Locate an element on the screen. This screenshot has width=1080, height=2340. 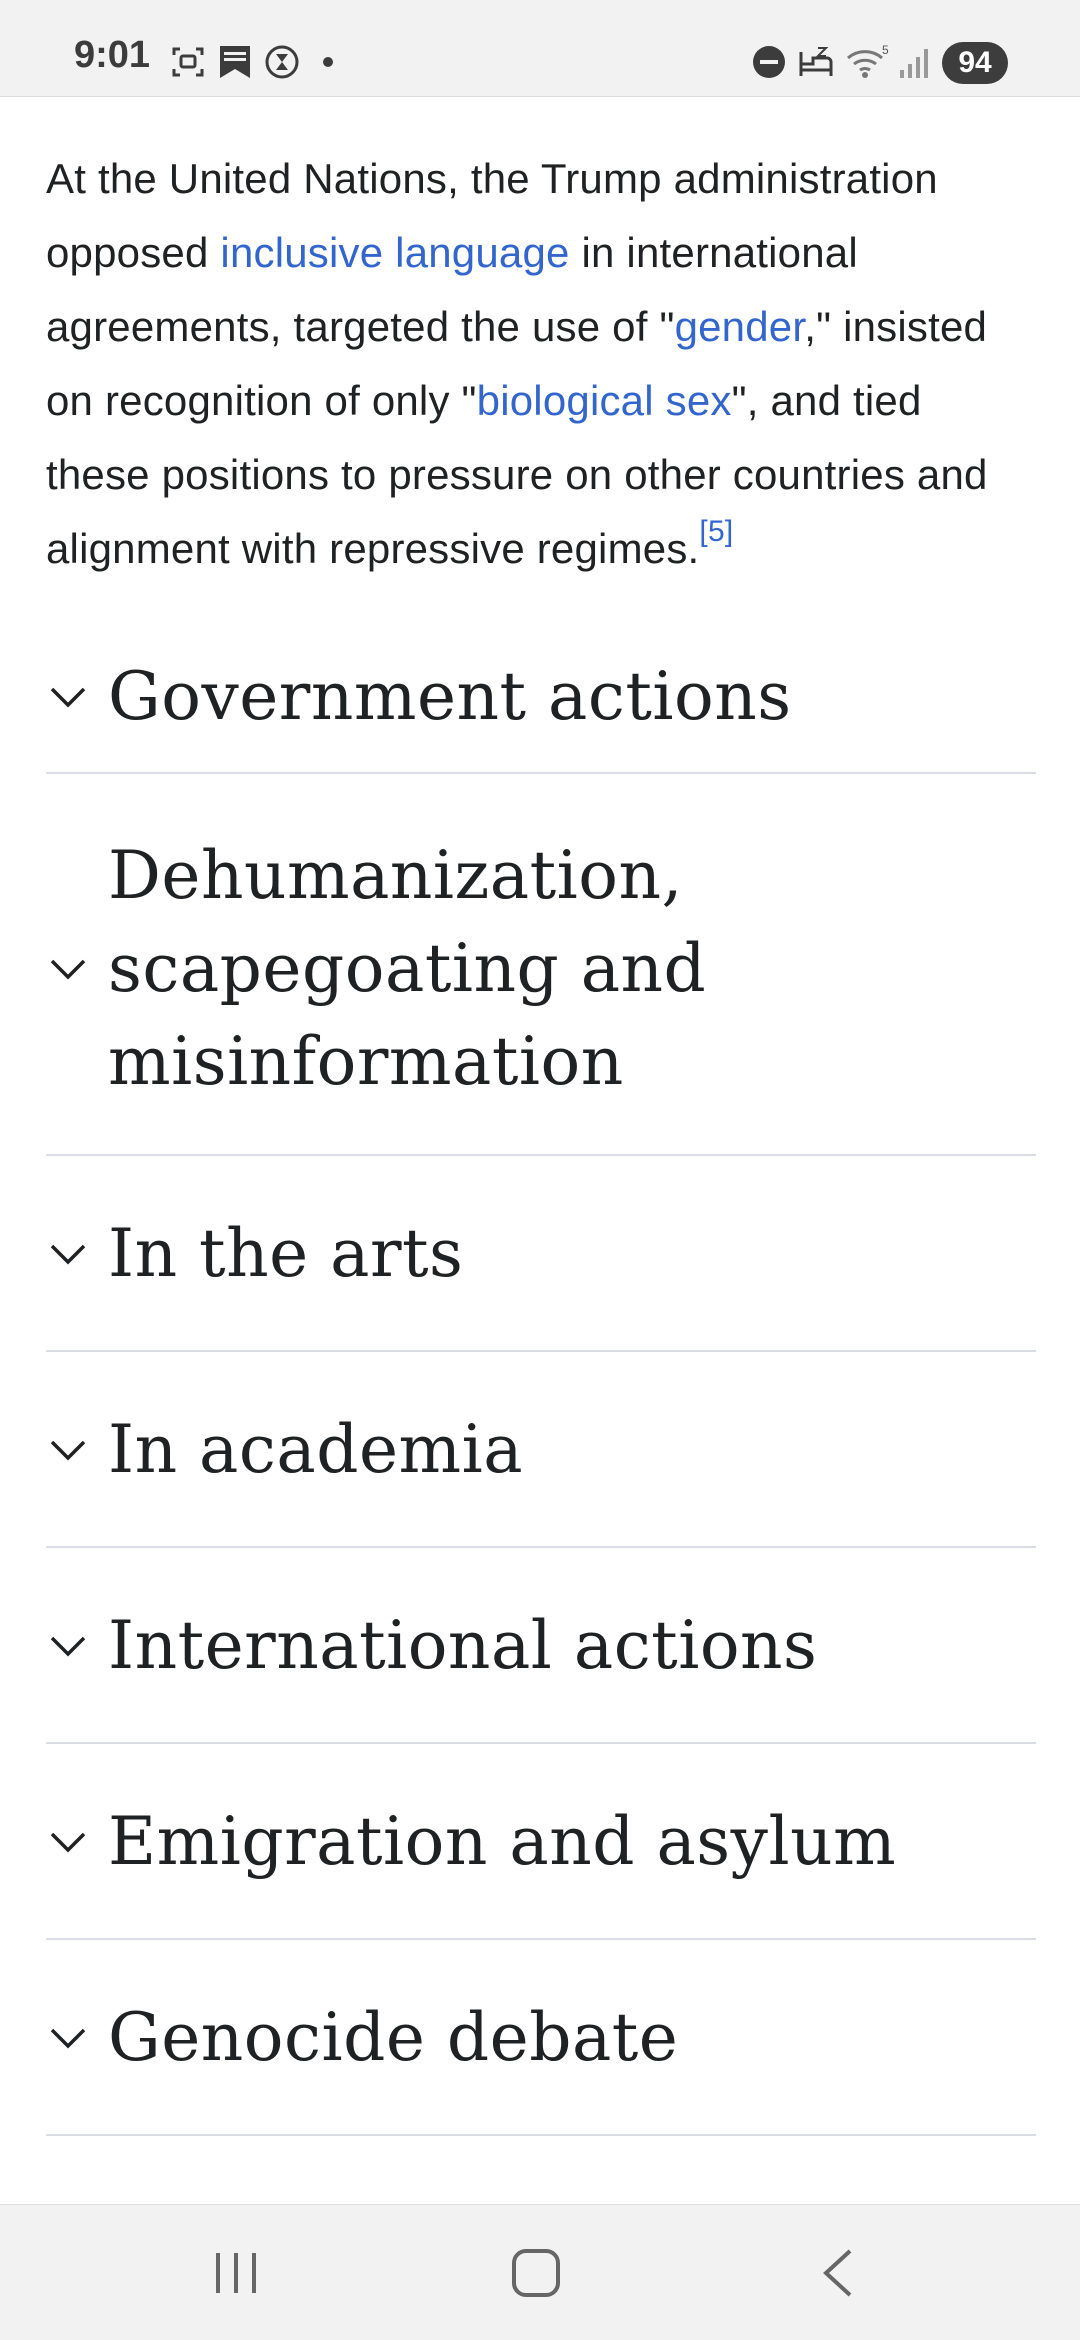
section-title: Government actions is located at coordinates (450, 696).